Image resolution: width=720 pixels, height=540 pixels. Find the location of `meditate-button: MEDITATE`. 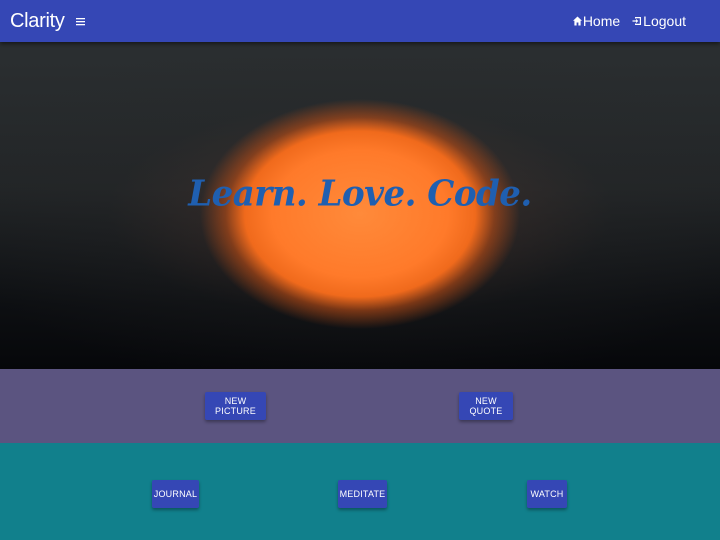

meditate-button: MEDITATE is located at coordinates (362, 494).